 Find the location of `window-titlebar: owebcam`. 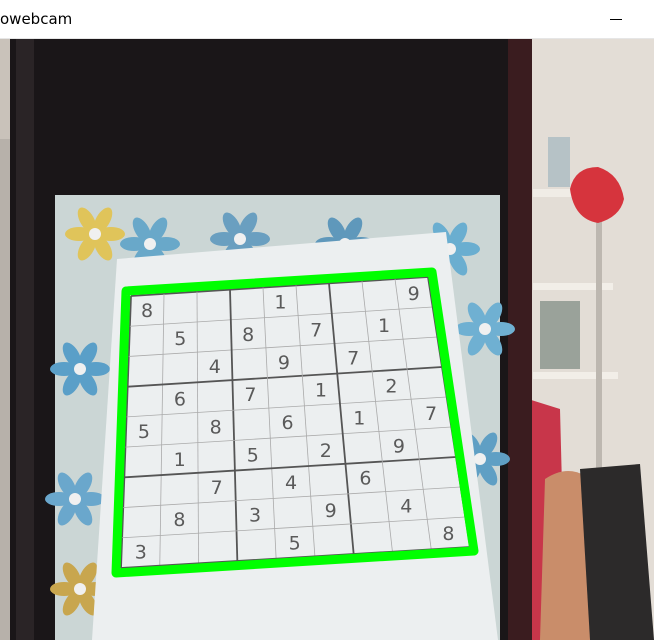

window-titlebar: owebcam is located at coordinates (327, 19).